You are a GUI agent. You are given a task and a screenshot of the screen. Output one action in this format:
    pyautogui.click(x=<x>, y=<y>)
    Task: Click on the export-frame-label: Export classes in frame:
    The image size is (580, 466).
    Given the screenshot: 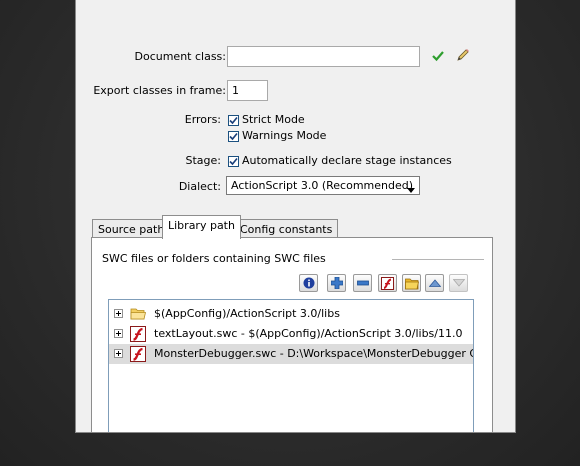 What is the action you would take?
    pyautogui.click(x=159, y=90)
    